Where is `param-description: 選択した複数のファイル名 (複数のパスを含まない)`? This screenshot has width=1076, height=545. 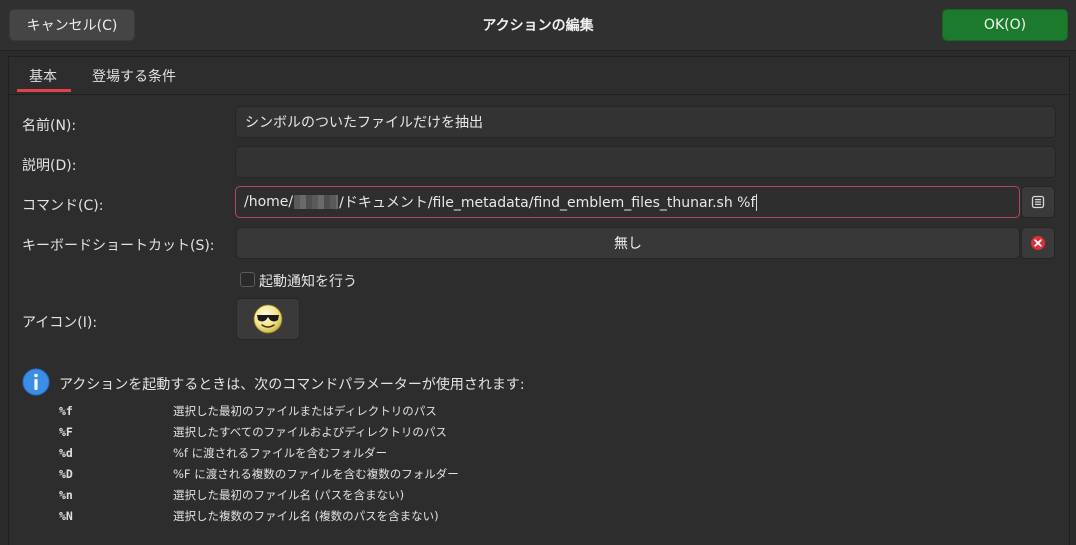 param-description: 選択した複数のファイル名 (複数のパスを含まない) is located at coordinates (306, 516).